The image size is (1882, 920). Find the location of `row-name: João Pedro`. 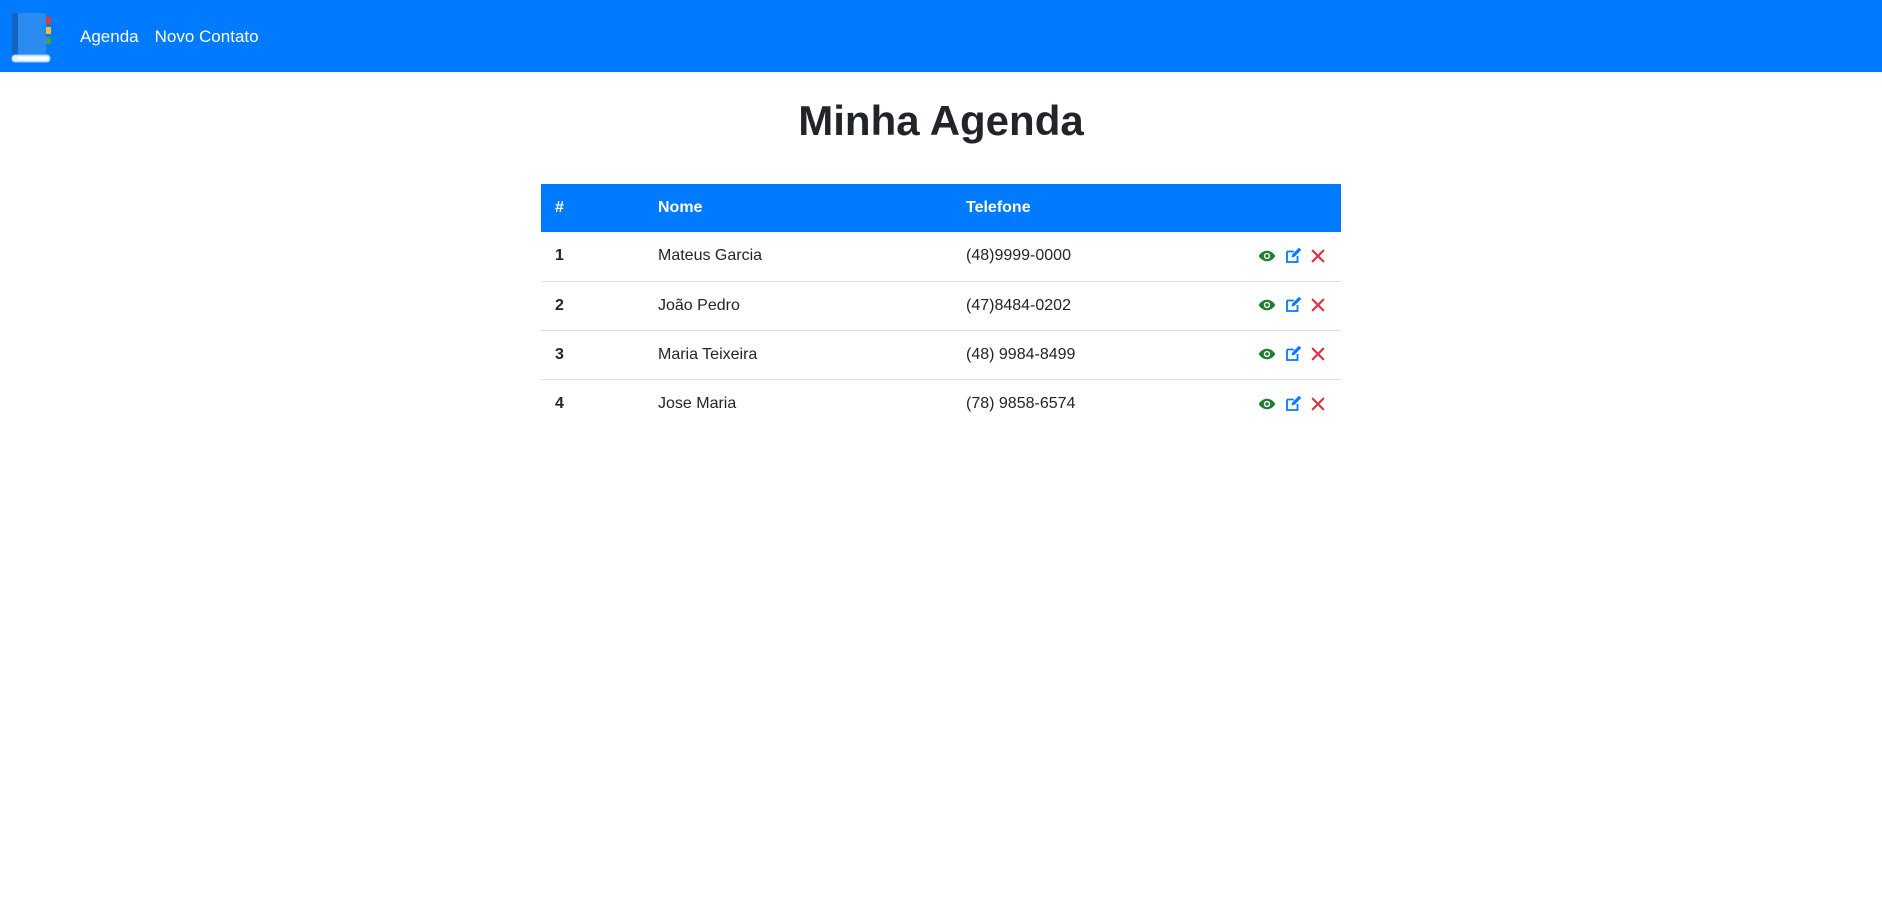

row-name: João Pedro is located at coordinates (699, 305).